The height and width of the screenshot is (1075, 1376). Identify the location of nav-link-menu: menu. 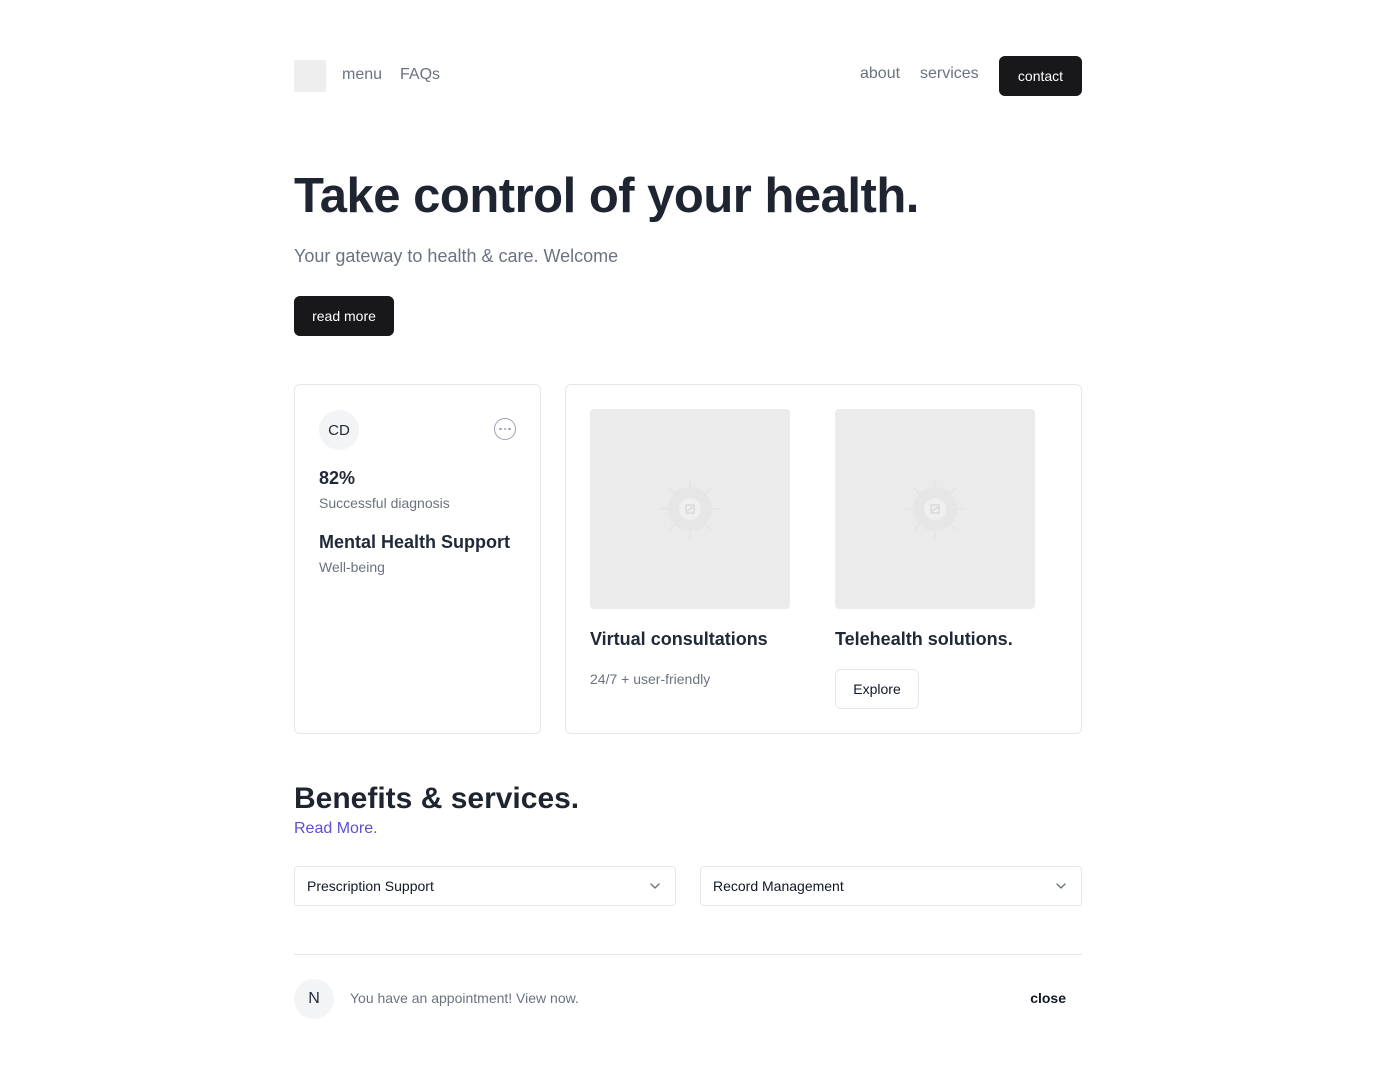
(362, 75).